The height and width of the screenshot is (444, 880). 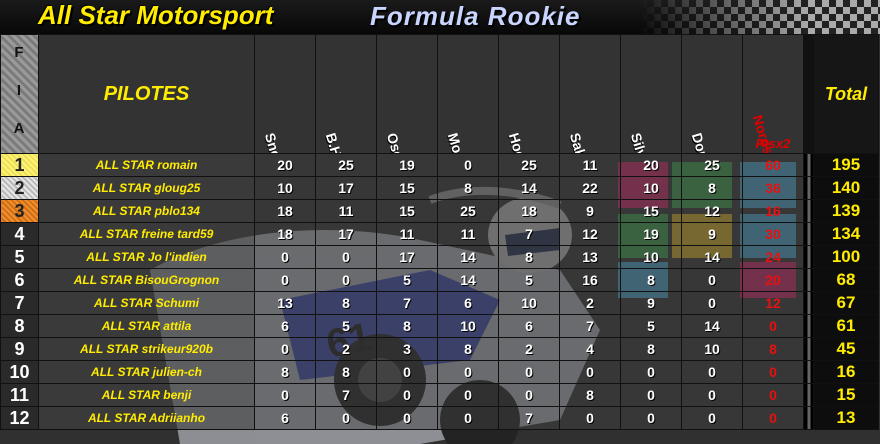 I want to click on pilot-name-cell: ALL STAR strikeur920b, so click(x=146, y=349).